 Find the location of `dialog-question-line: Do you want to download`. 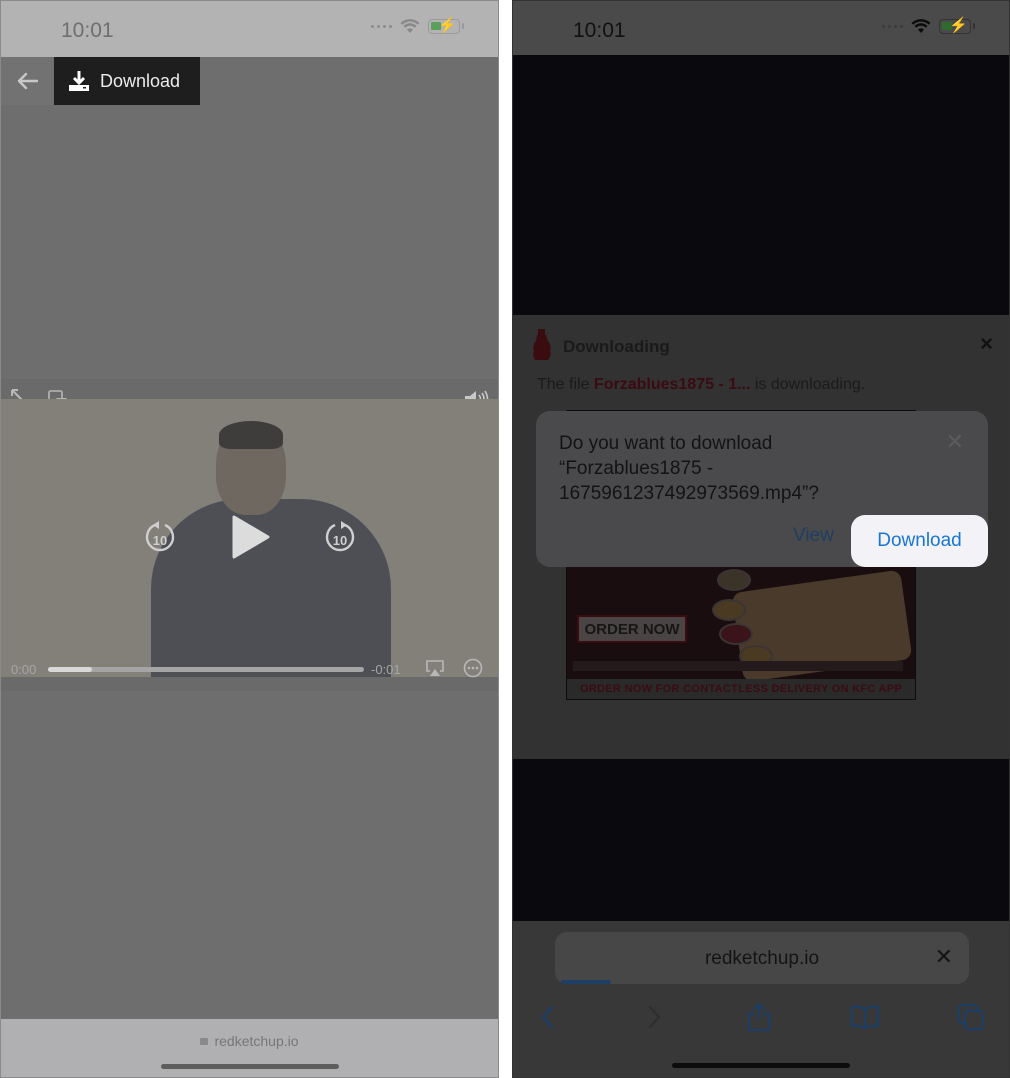

dialog-question-line: Do you want to download is located at coordinates (666, 443).